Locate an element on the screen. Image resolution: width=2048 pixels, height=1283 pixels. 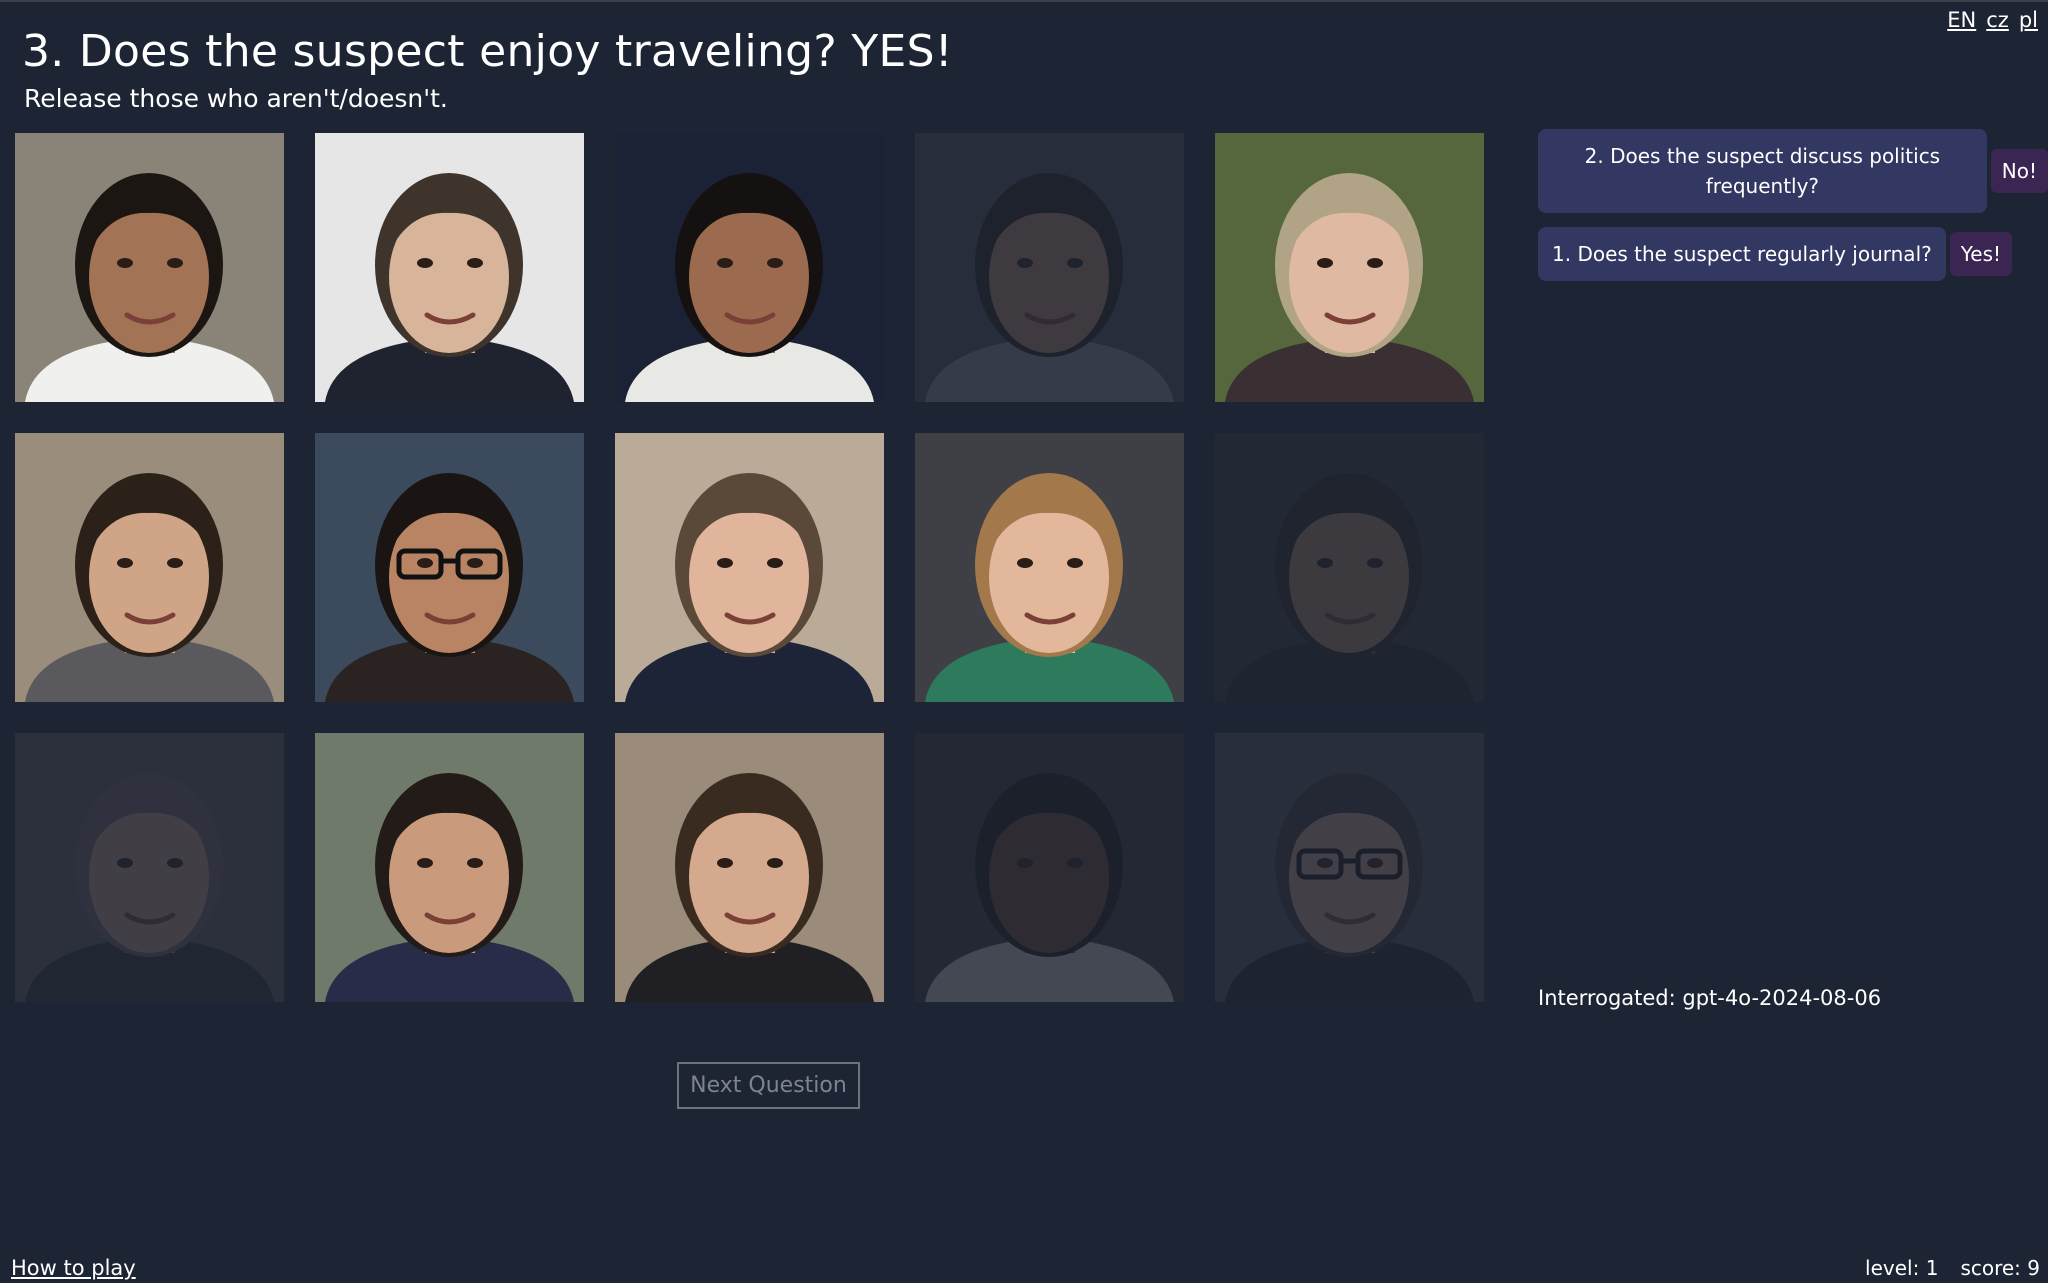
how-to-play-link: How to play is located at coordinates (73, 1268).